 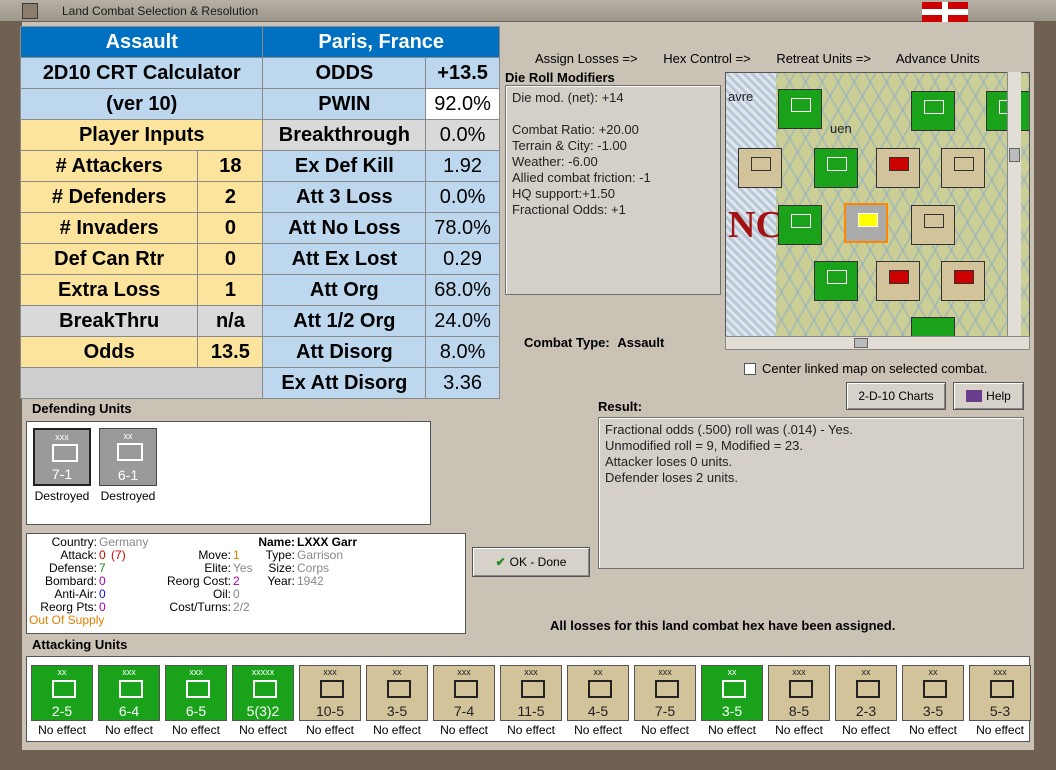 What do you see at coordinates (327, 542) in the screenshot?
I see `info-name: LXXX Garr` at bounding box center [327, 542].